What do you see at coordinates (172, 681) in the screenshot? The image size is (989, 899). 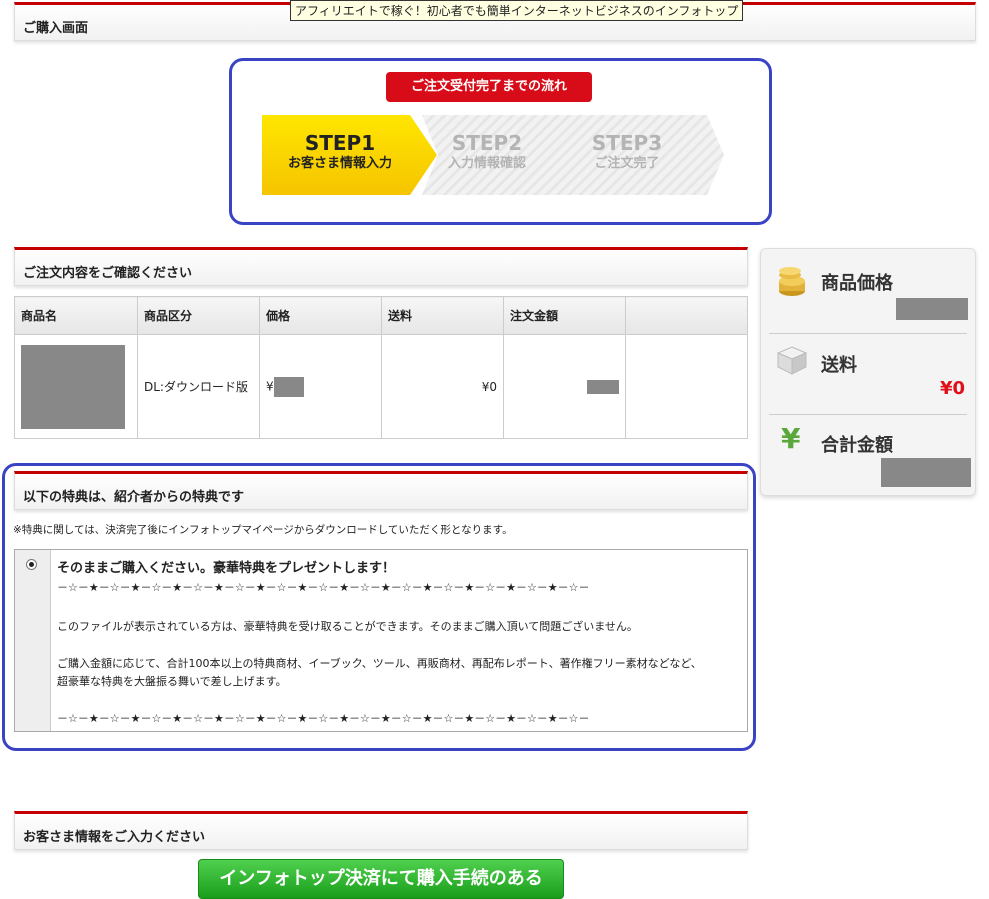 I see `benefit-line-3: 超豪華な特典を大盤振る舞いで差し上げます。` at bounding box center [172, 681].